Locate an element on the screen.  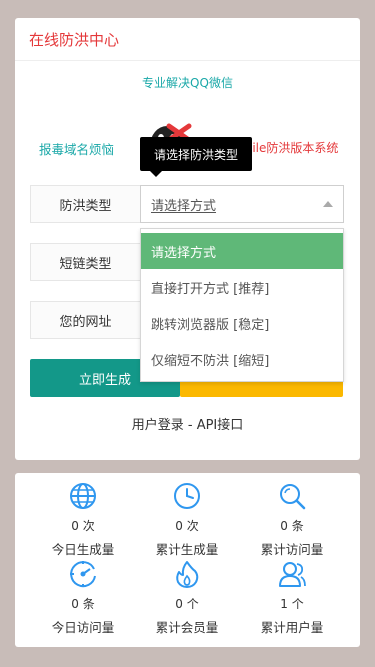
url-label: 您的网址 is located at coordinates (85, 320).